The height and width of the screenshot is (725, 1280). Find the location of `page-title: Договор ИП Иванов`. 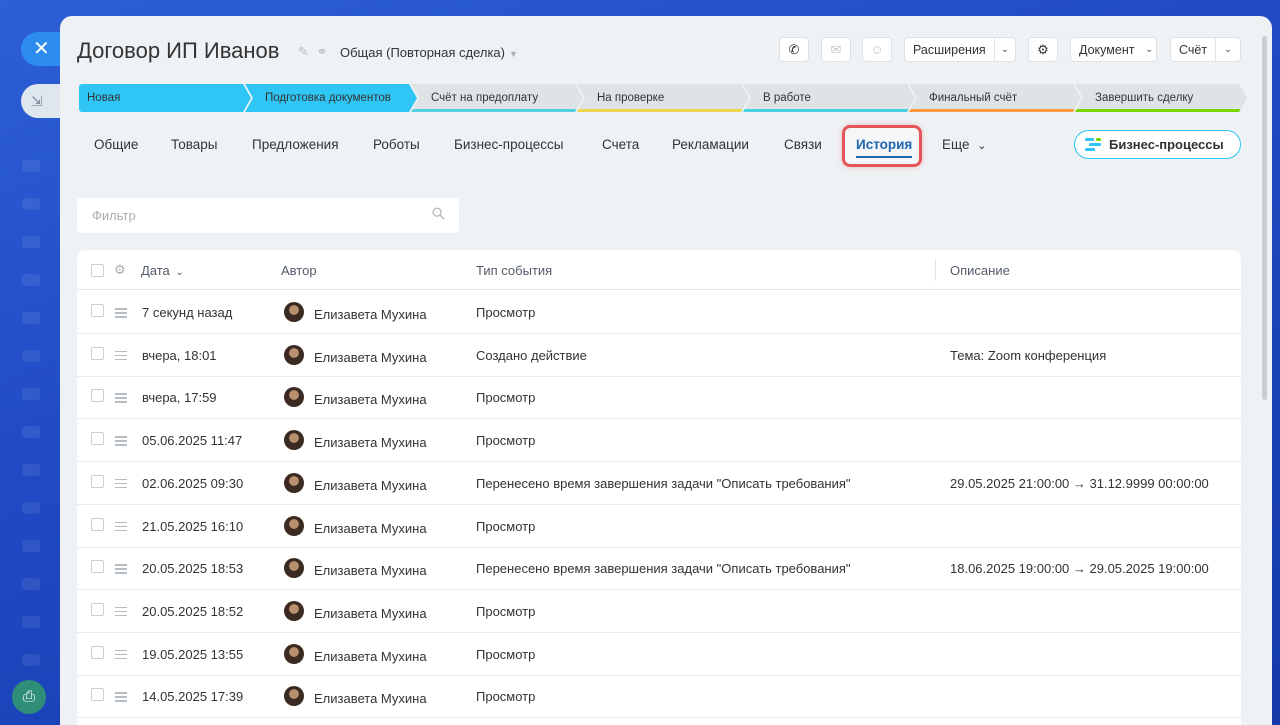

page-title: Договор ИП Иванов is located at coordinates (178, 50).